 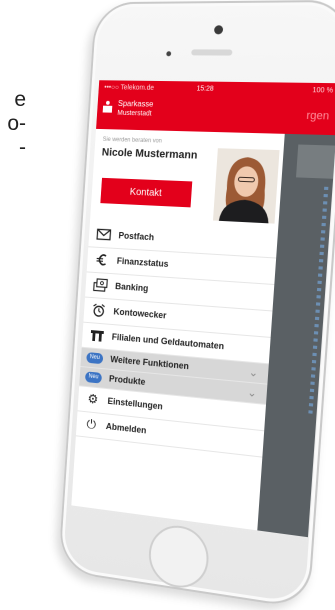 I want to click on atm-icon, so click(x=97, y=335).